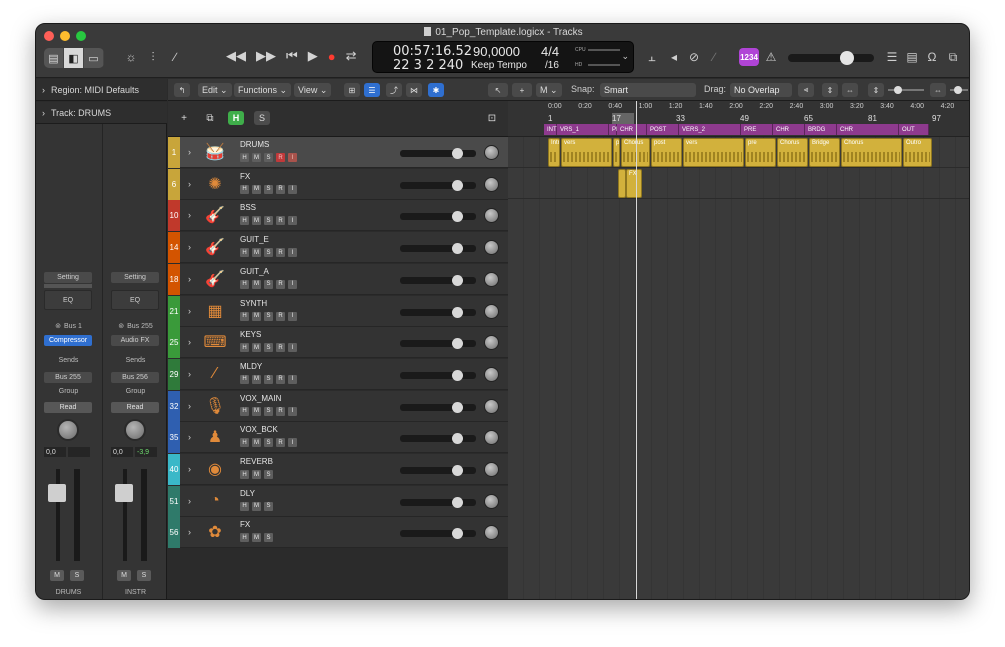  Describe the element at coordinates (254, 271) in the screenshot. I see `track-name: GUIT_A` at that location.